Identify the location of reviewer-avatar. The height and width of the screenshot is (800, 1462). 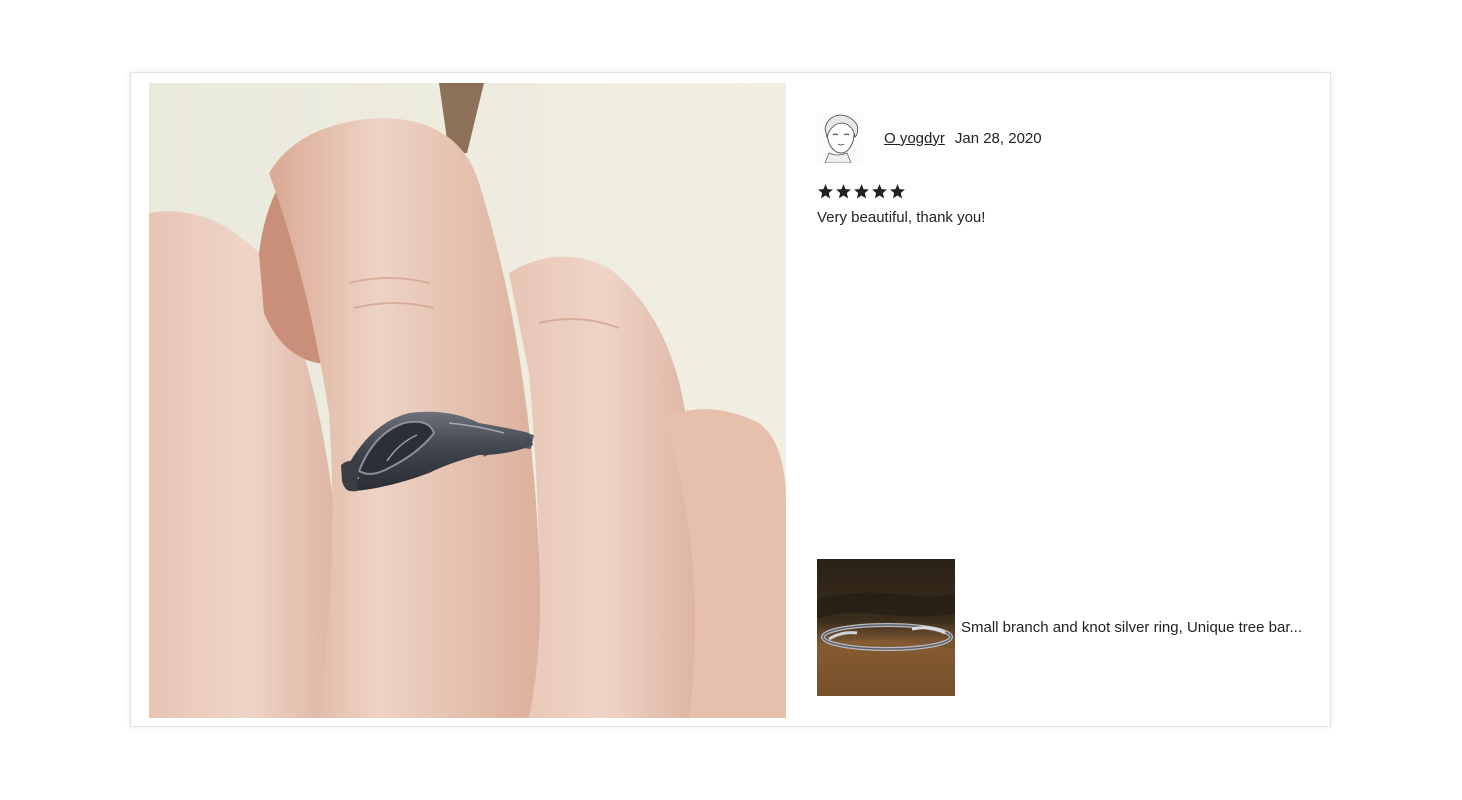
(840, 138).